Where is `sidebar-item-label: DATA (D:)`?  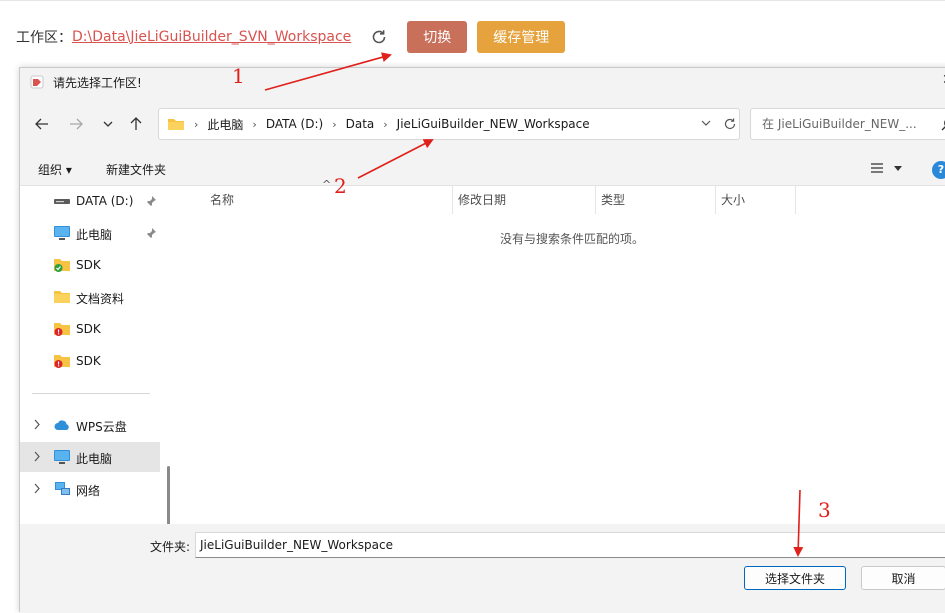 sidebar-item-label: DATA (D:) is located at coordinates (104, 201).